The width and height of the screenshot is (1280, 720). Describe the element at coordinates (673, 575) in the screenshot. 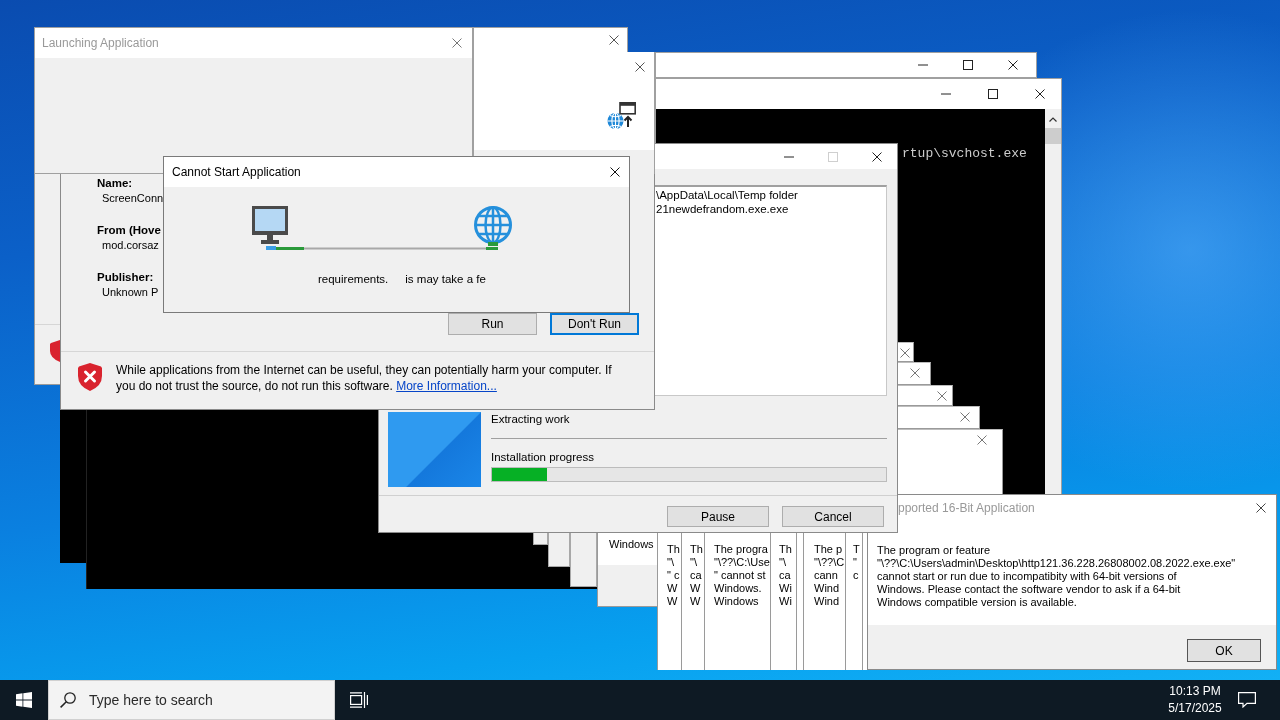

I see `dialog-message: Th "\ " c W W` at that location.